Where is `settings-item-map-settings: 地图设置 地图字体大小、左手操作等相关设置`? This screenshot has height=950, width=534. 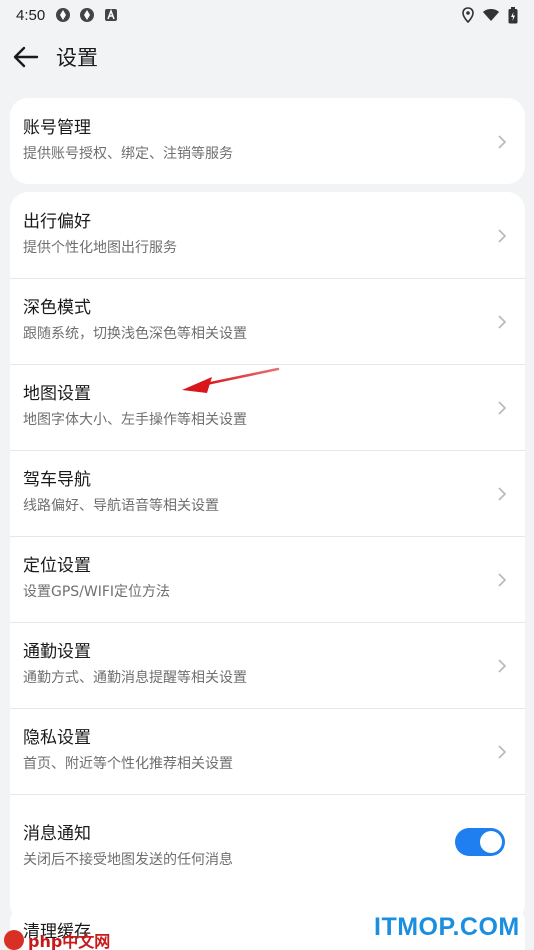
settings-item-map-settings: 地图设置 地图字体大小、左手操作等相关设置 is located at coordinates (267, 407).